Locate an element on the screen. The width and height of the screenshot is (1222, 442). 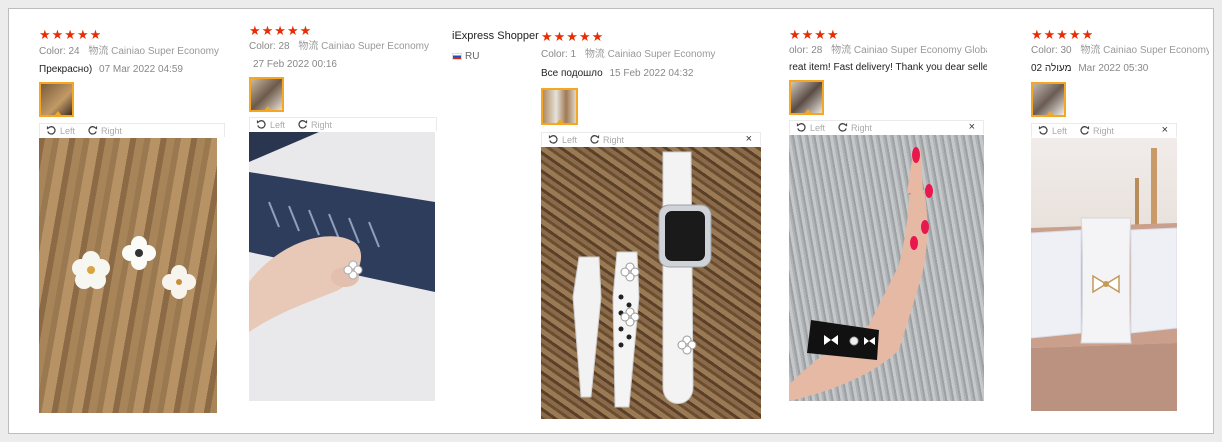
color-value: 28 is located at coordinates (284, 46).